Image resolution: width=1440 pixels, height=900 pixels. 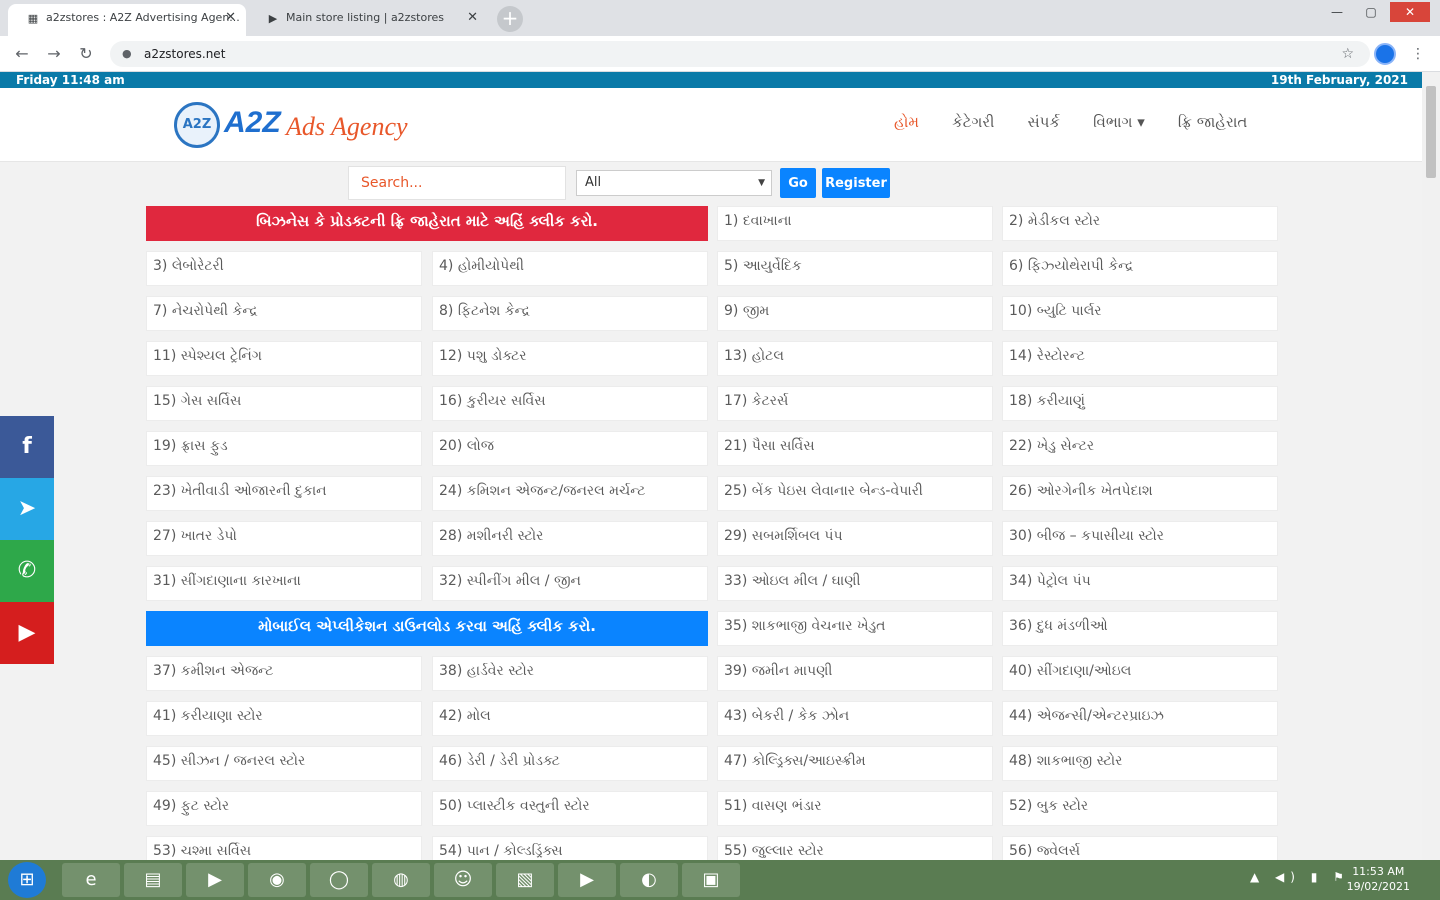 What do you see at coordinates (127, 20) in the screenshot?
I see `browser-tab-active: ▦ a2zstores : A2Z Advertising Agen... ✕` at bounding box center [127, 20].